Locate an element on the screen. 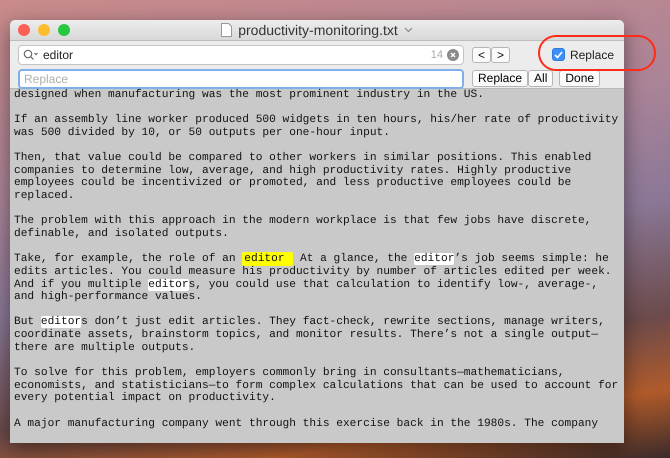 This screenshot has height=458, width=670. match-count: 14 is located at coordinates (436, 54).